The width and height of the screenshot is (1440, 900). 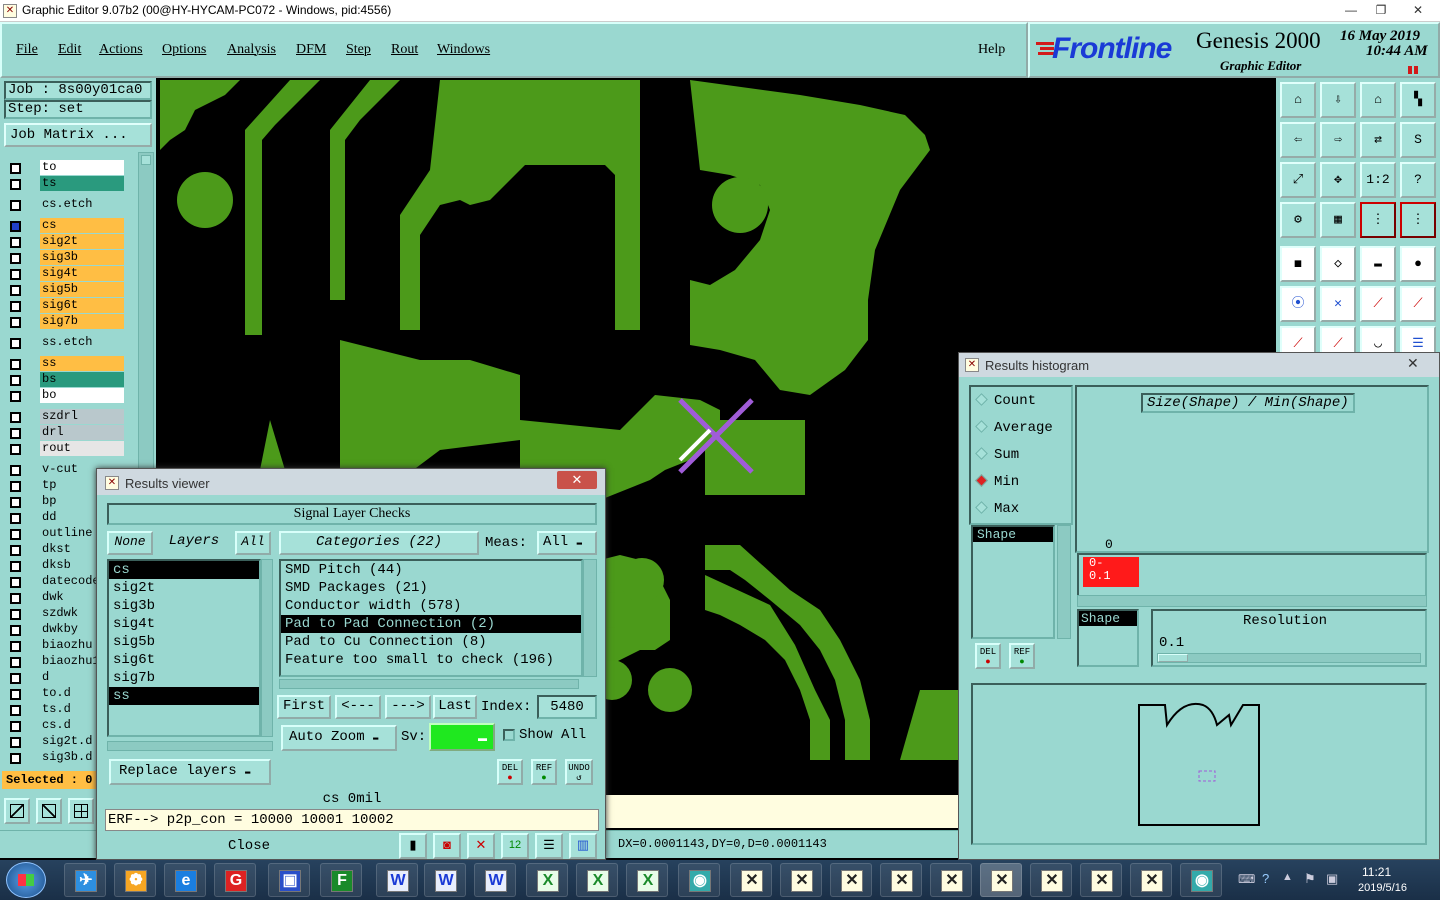 What do you see at coordinates (184, 606) in the screenshot?
I see `rv-layer-item: sig3b` at bounding box center [184, 606].